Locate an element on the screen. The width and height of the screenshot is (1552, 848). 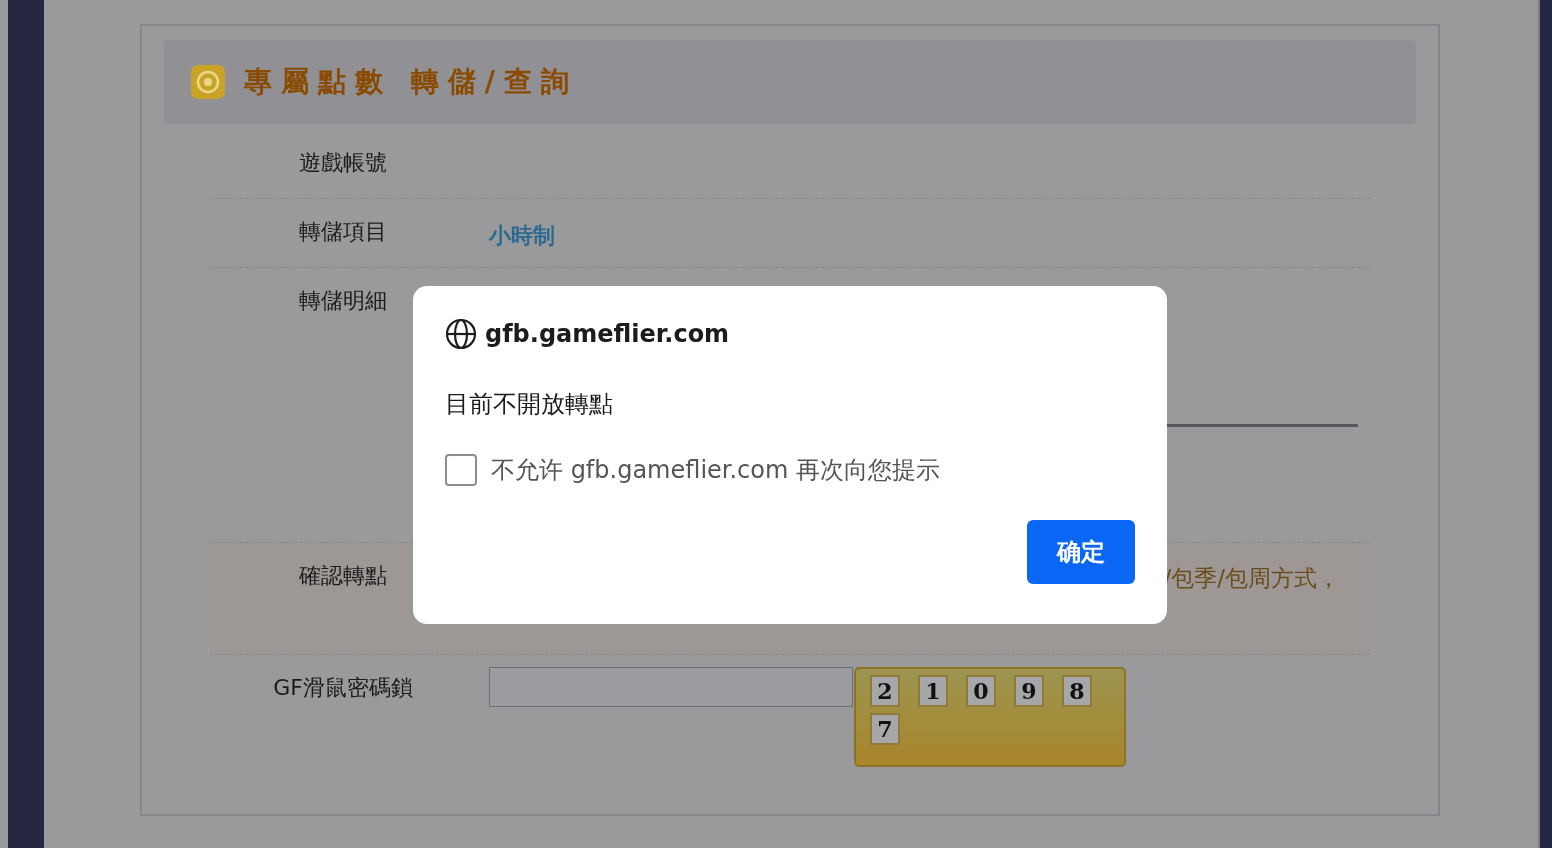
checkbox-label: 不允许 gfb.gameflier.com 再次向您提示 is located at coordinates (715, 470).